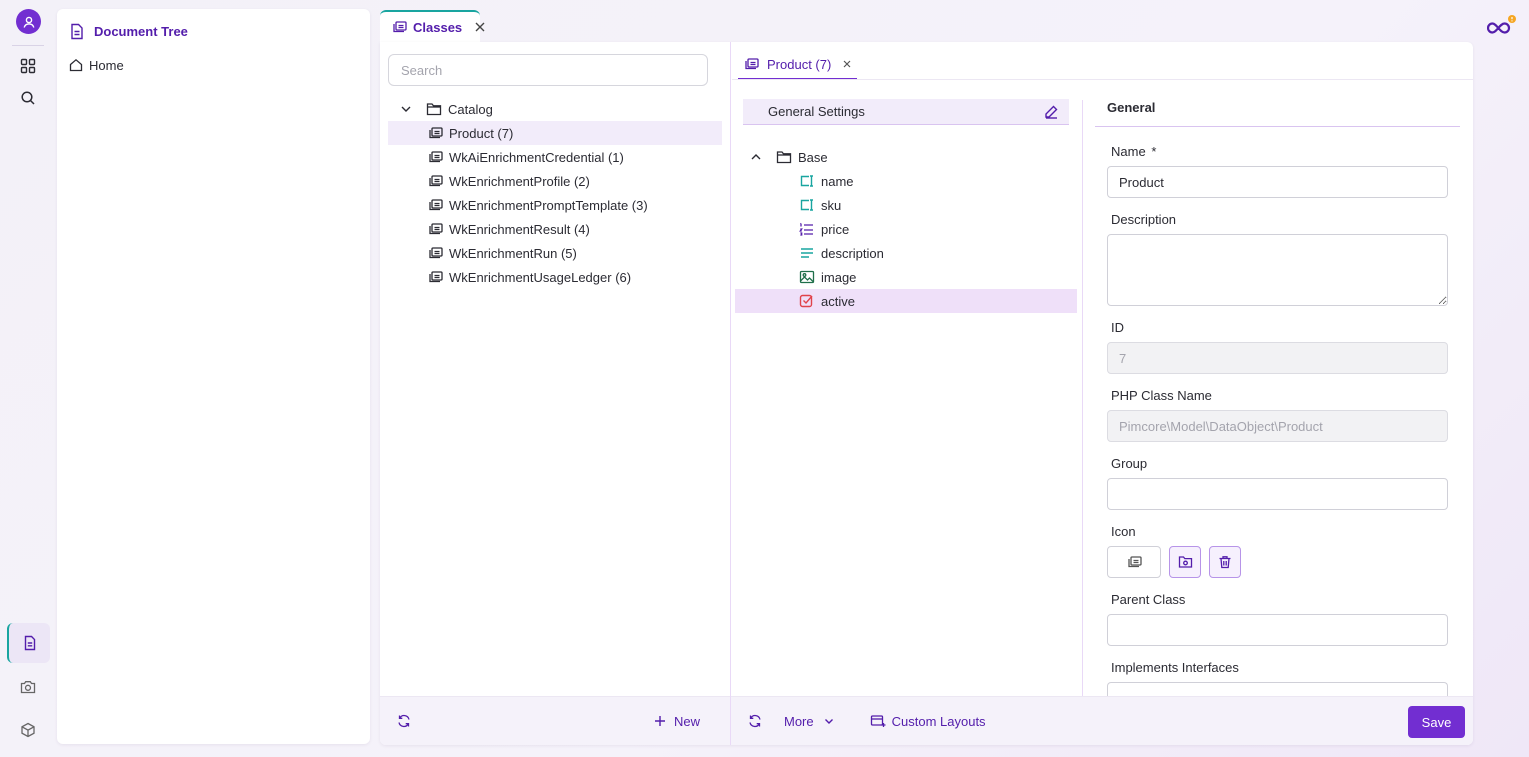  What do you see at coordinates (438, 27) in the screenshot?
I see `tab-classes-label: Classes` at bounding box center [438, 27].